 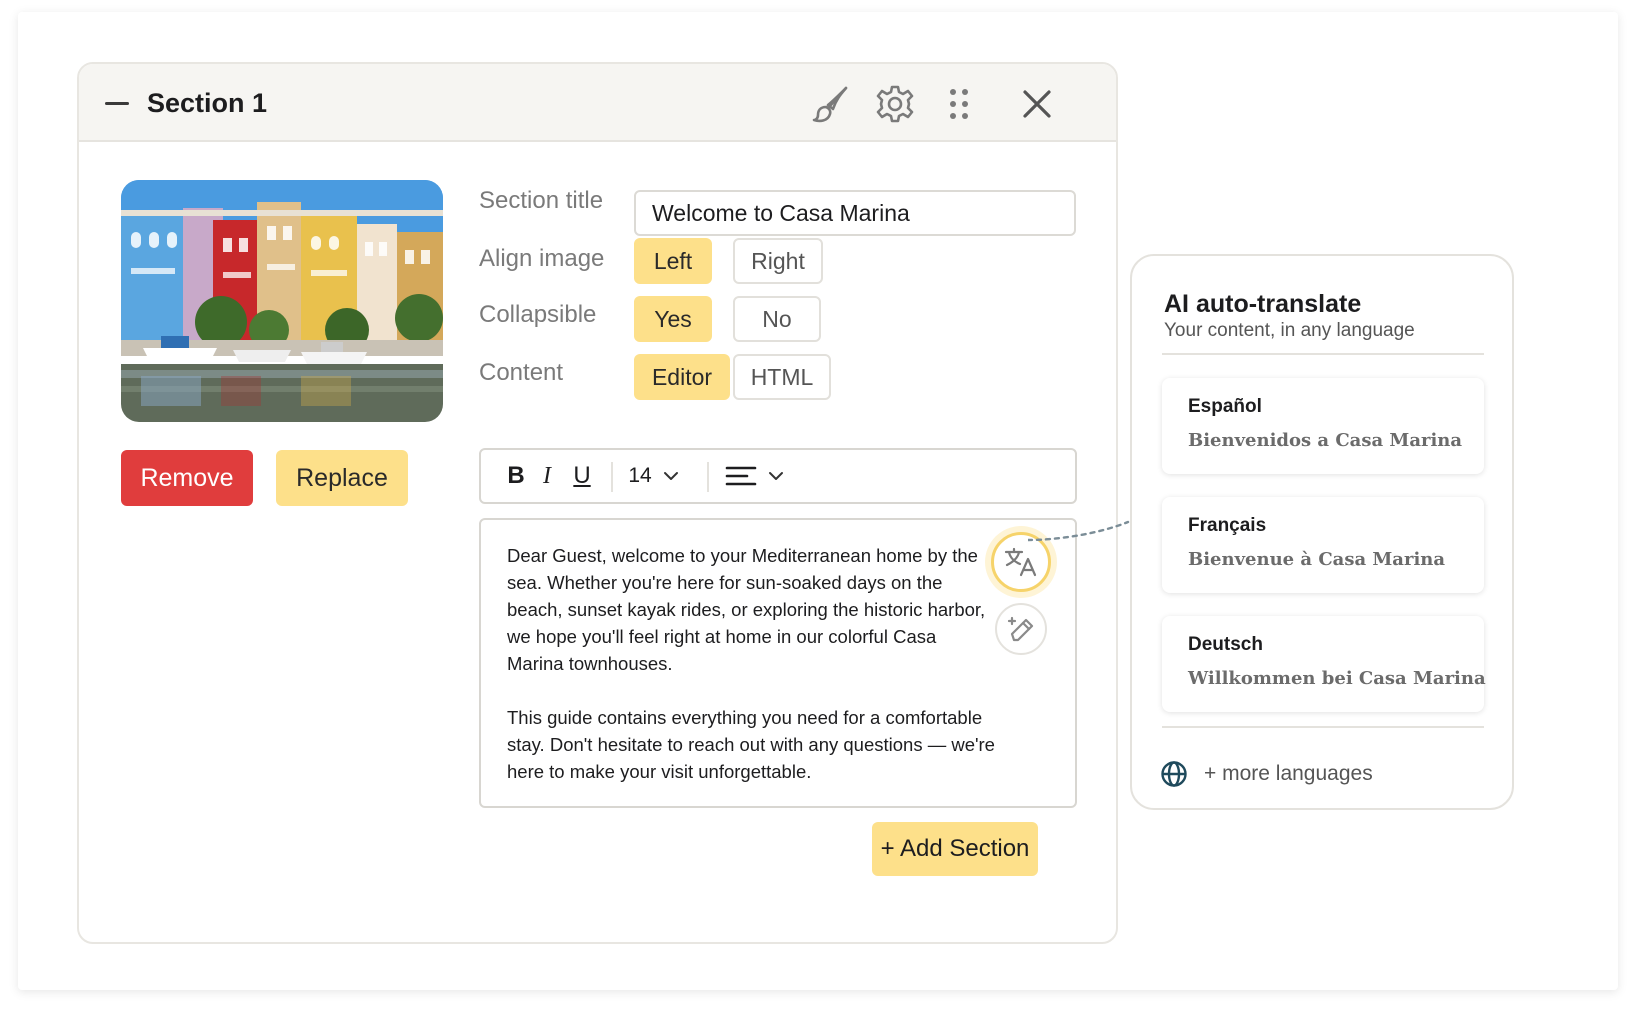 What do you see at coordinates (547, 476) in the screenshot?
I see `italic-button: I` at bounding box center [547, 476].